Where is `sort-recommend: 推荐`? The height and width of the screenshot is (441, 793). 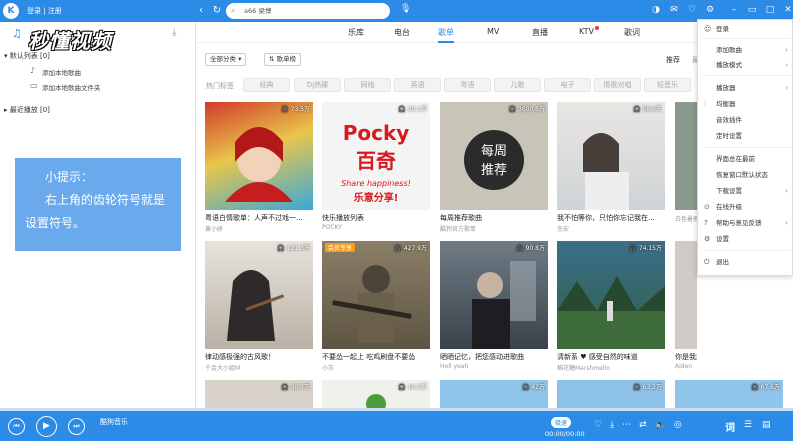 sort-recommend: 推荐 is located at coordinates (673, 60).